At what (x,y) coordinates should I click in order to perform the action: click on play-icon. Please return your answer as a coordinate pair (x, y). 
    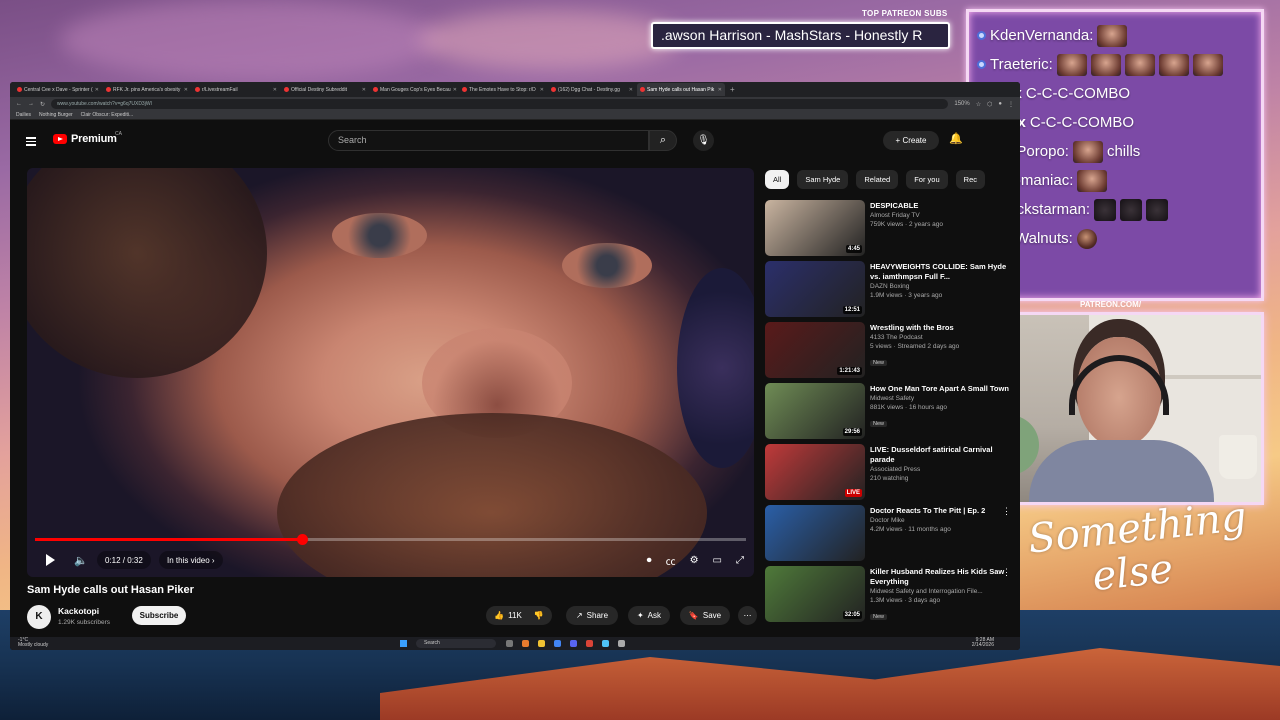
    Looking at the image, I should click on (50, 560).